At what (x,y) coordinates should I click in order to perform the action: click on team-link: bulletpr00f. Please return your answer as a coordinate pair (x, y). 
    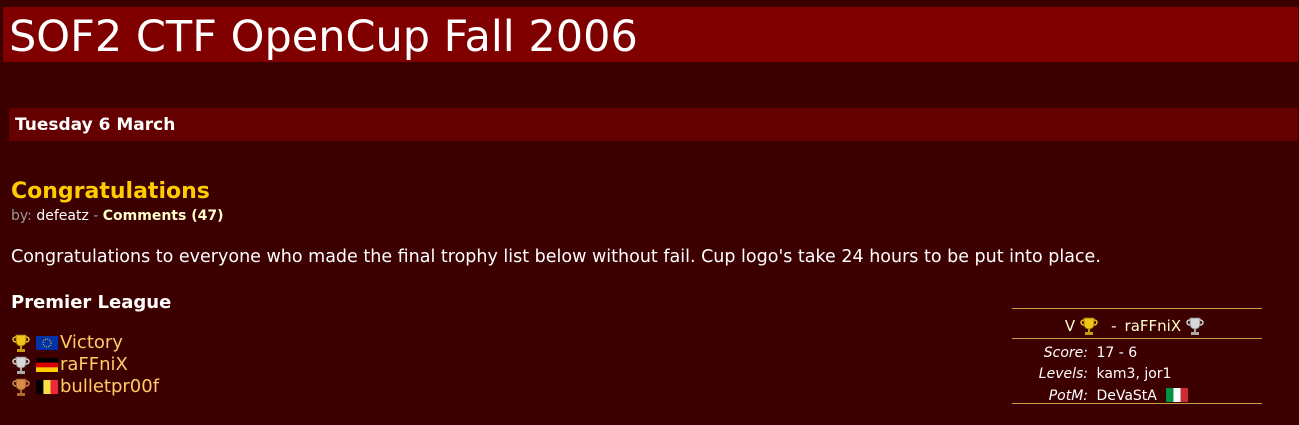
    Looking at the image, I should click on (109, 387).